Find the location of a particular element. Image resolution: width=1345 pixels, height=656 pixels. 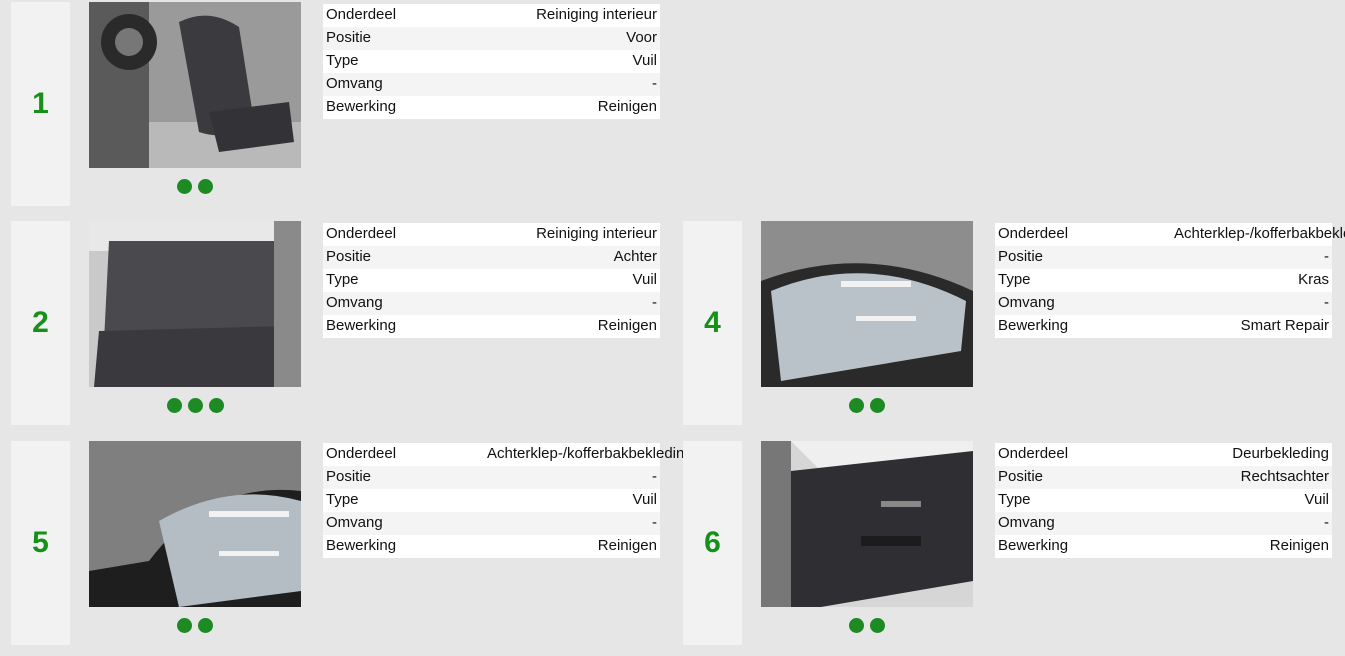

value-action: Smart Repair is located at coordinates (1284, 325).